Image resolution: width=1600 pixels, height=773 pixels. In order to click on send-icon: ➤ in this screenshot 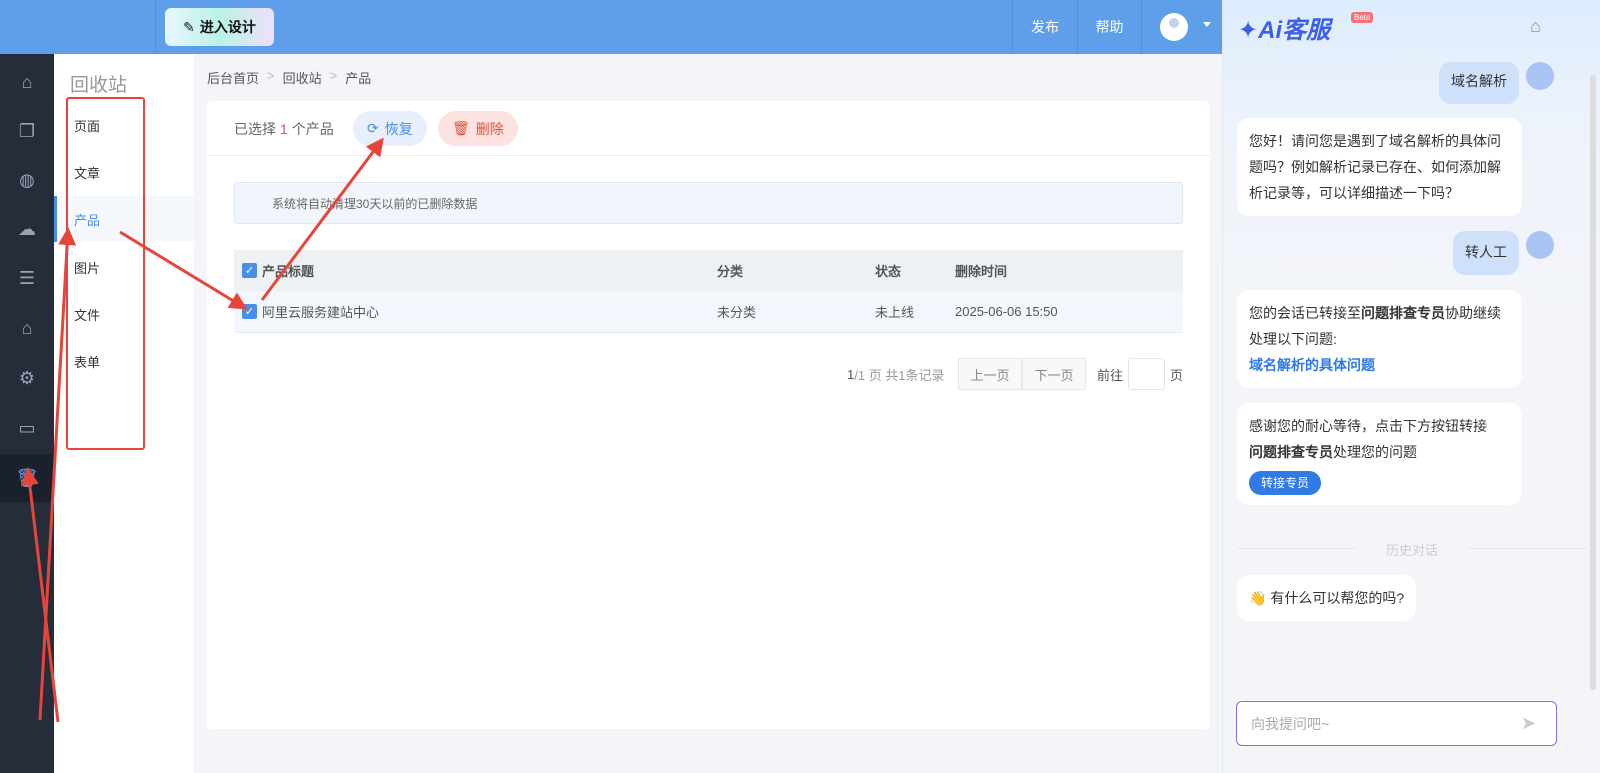, I will do `click(1528, 723)`.